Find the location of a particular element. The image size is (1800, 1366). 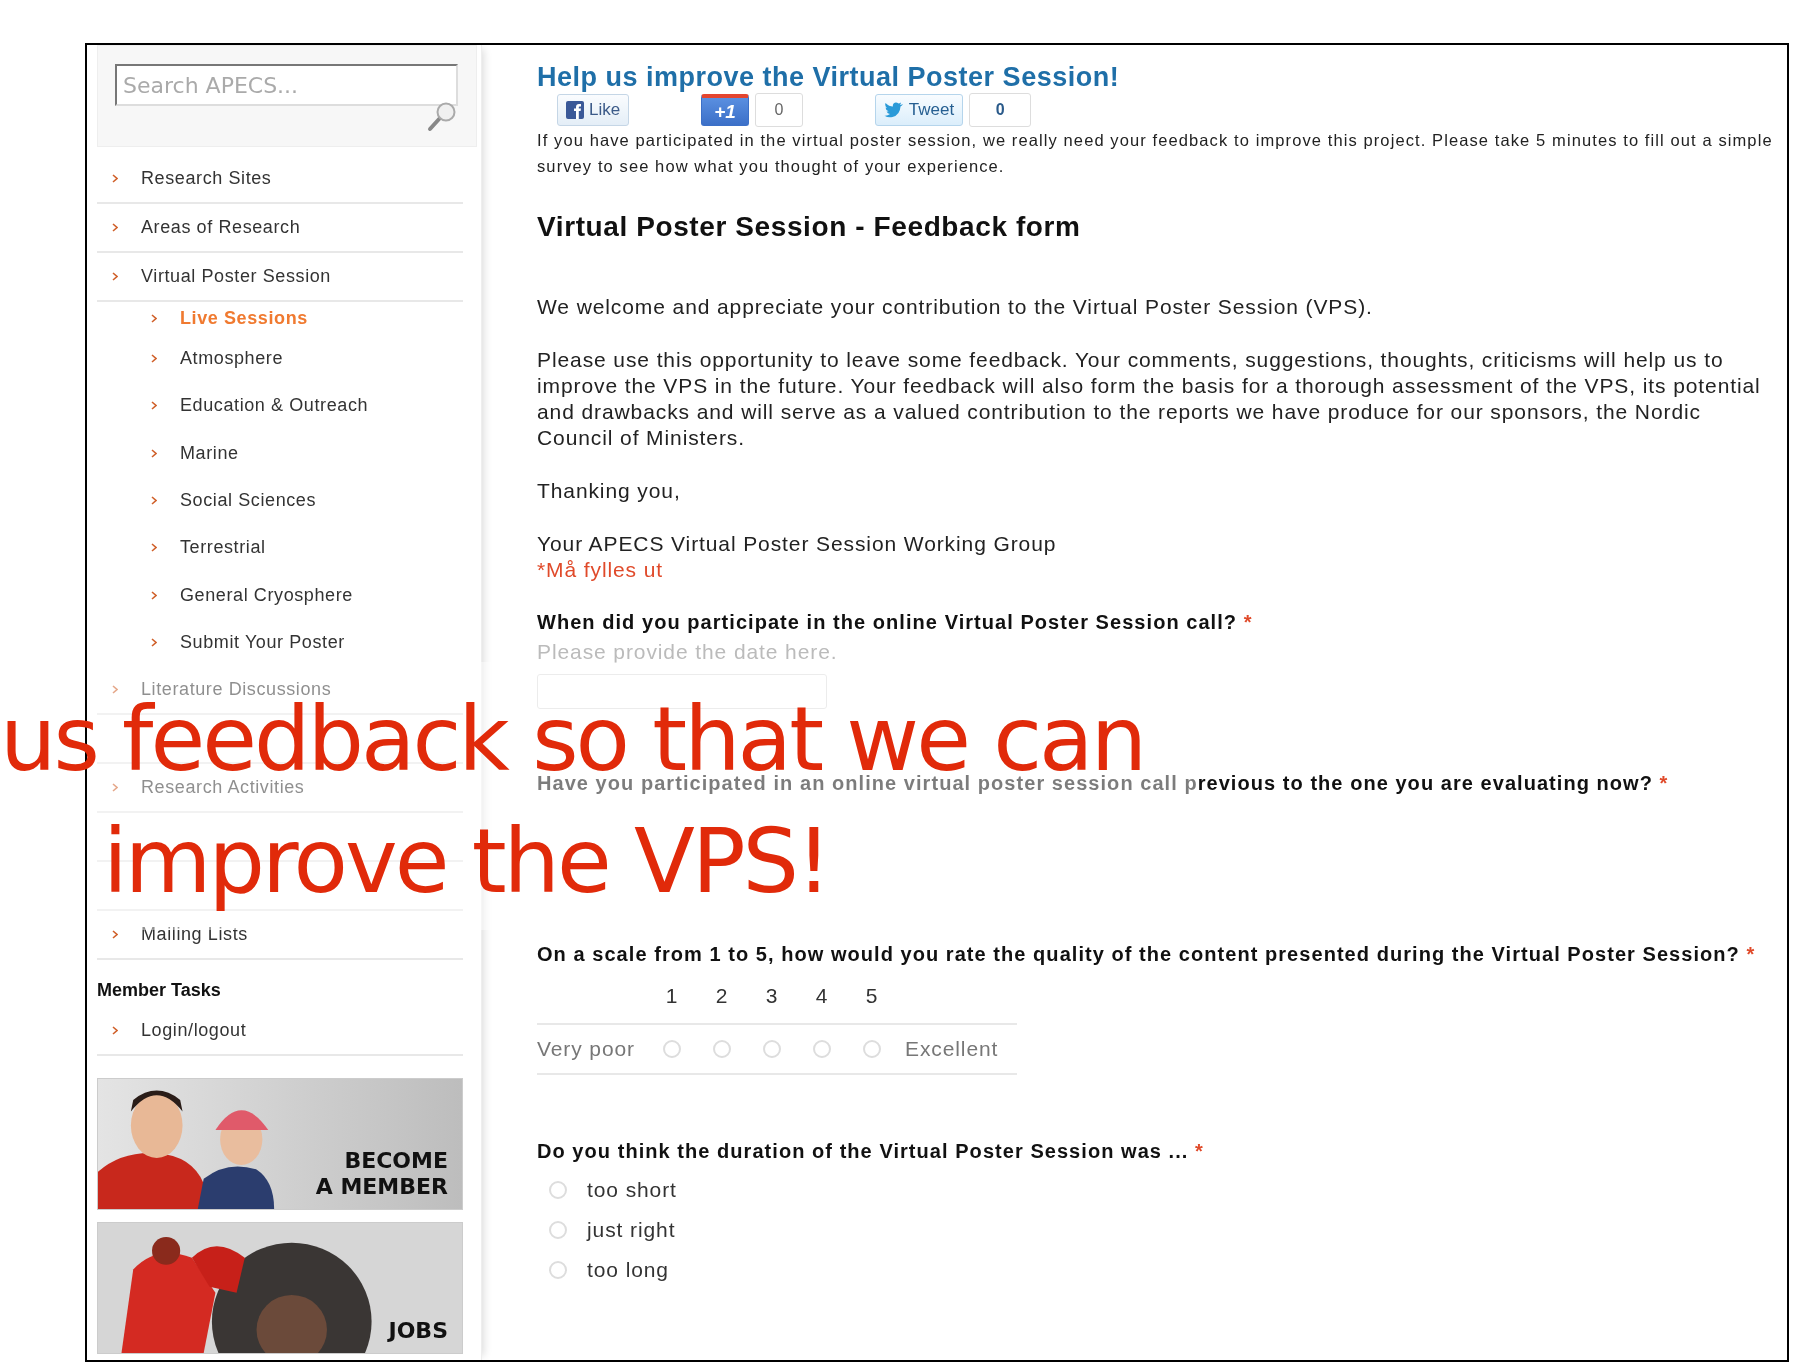

nav-link: Login/logout is located at coordinates (194, 1031).